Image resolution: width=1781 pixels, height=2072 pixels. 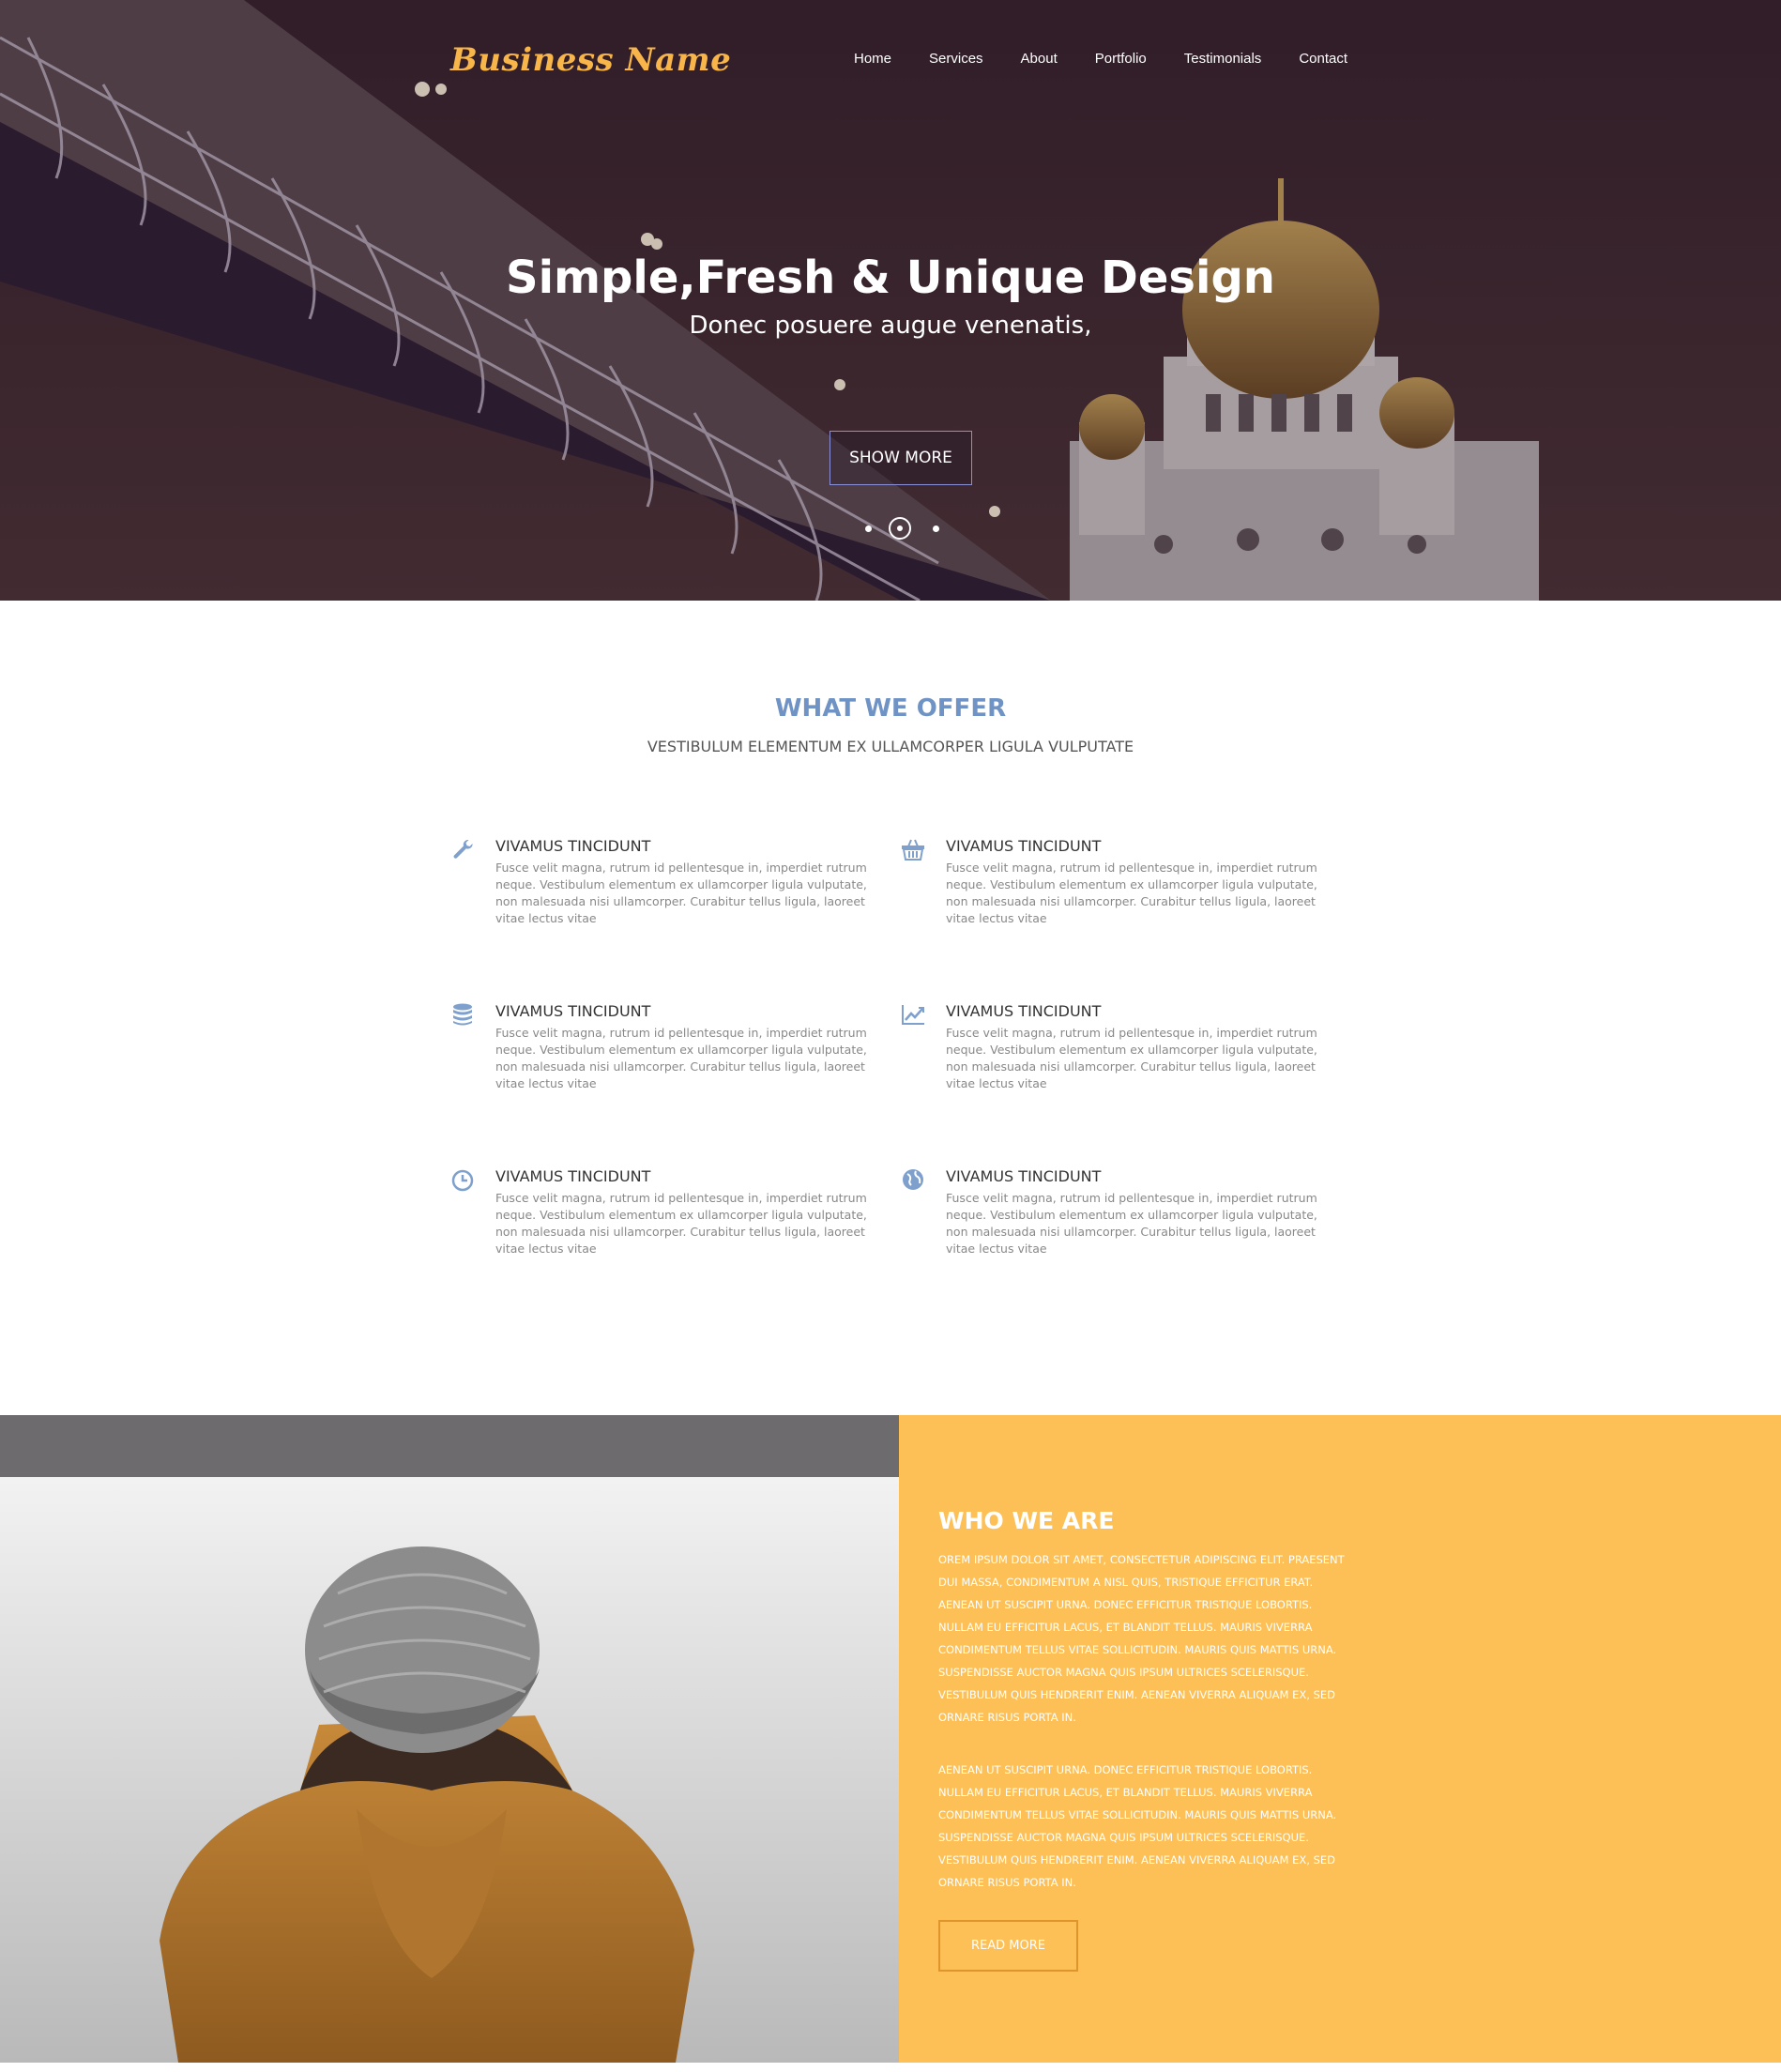 I want to click on nav-portfolio: Portfolio, so click(x=1120, y=59).